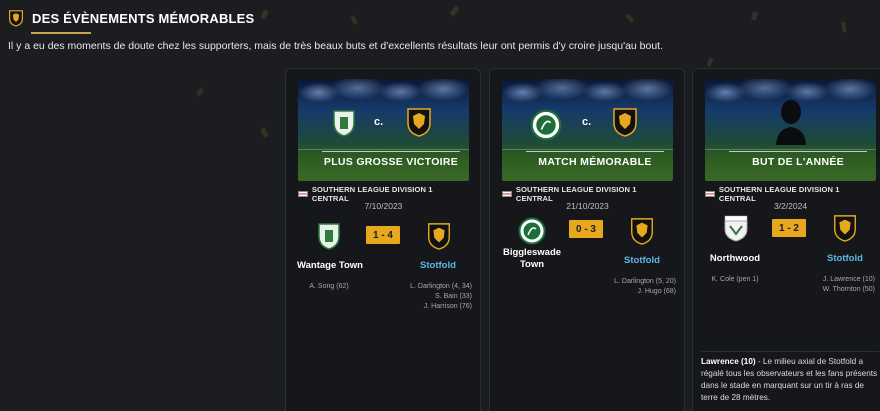 The height and width of the screenshot is (411, 880). What do you see at coordinates (624, 287) in the screenshot?
I see `away-scorers: L. Darlington (5, 20) J. Hugo (68)` at bounding box center [624, 287].